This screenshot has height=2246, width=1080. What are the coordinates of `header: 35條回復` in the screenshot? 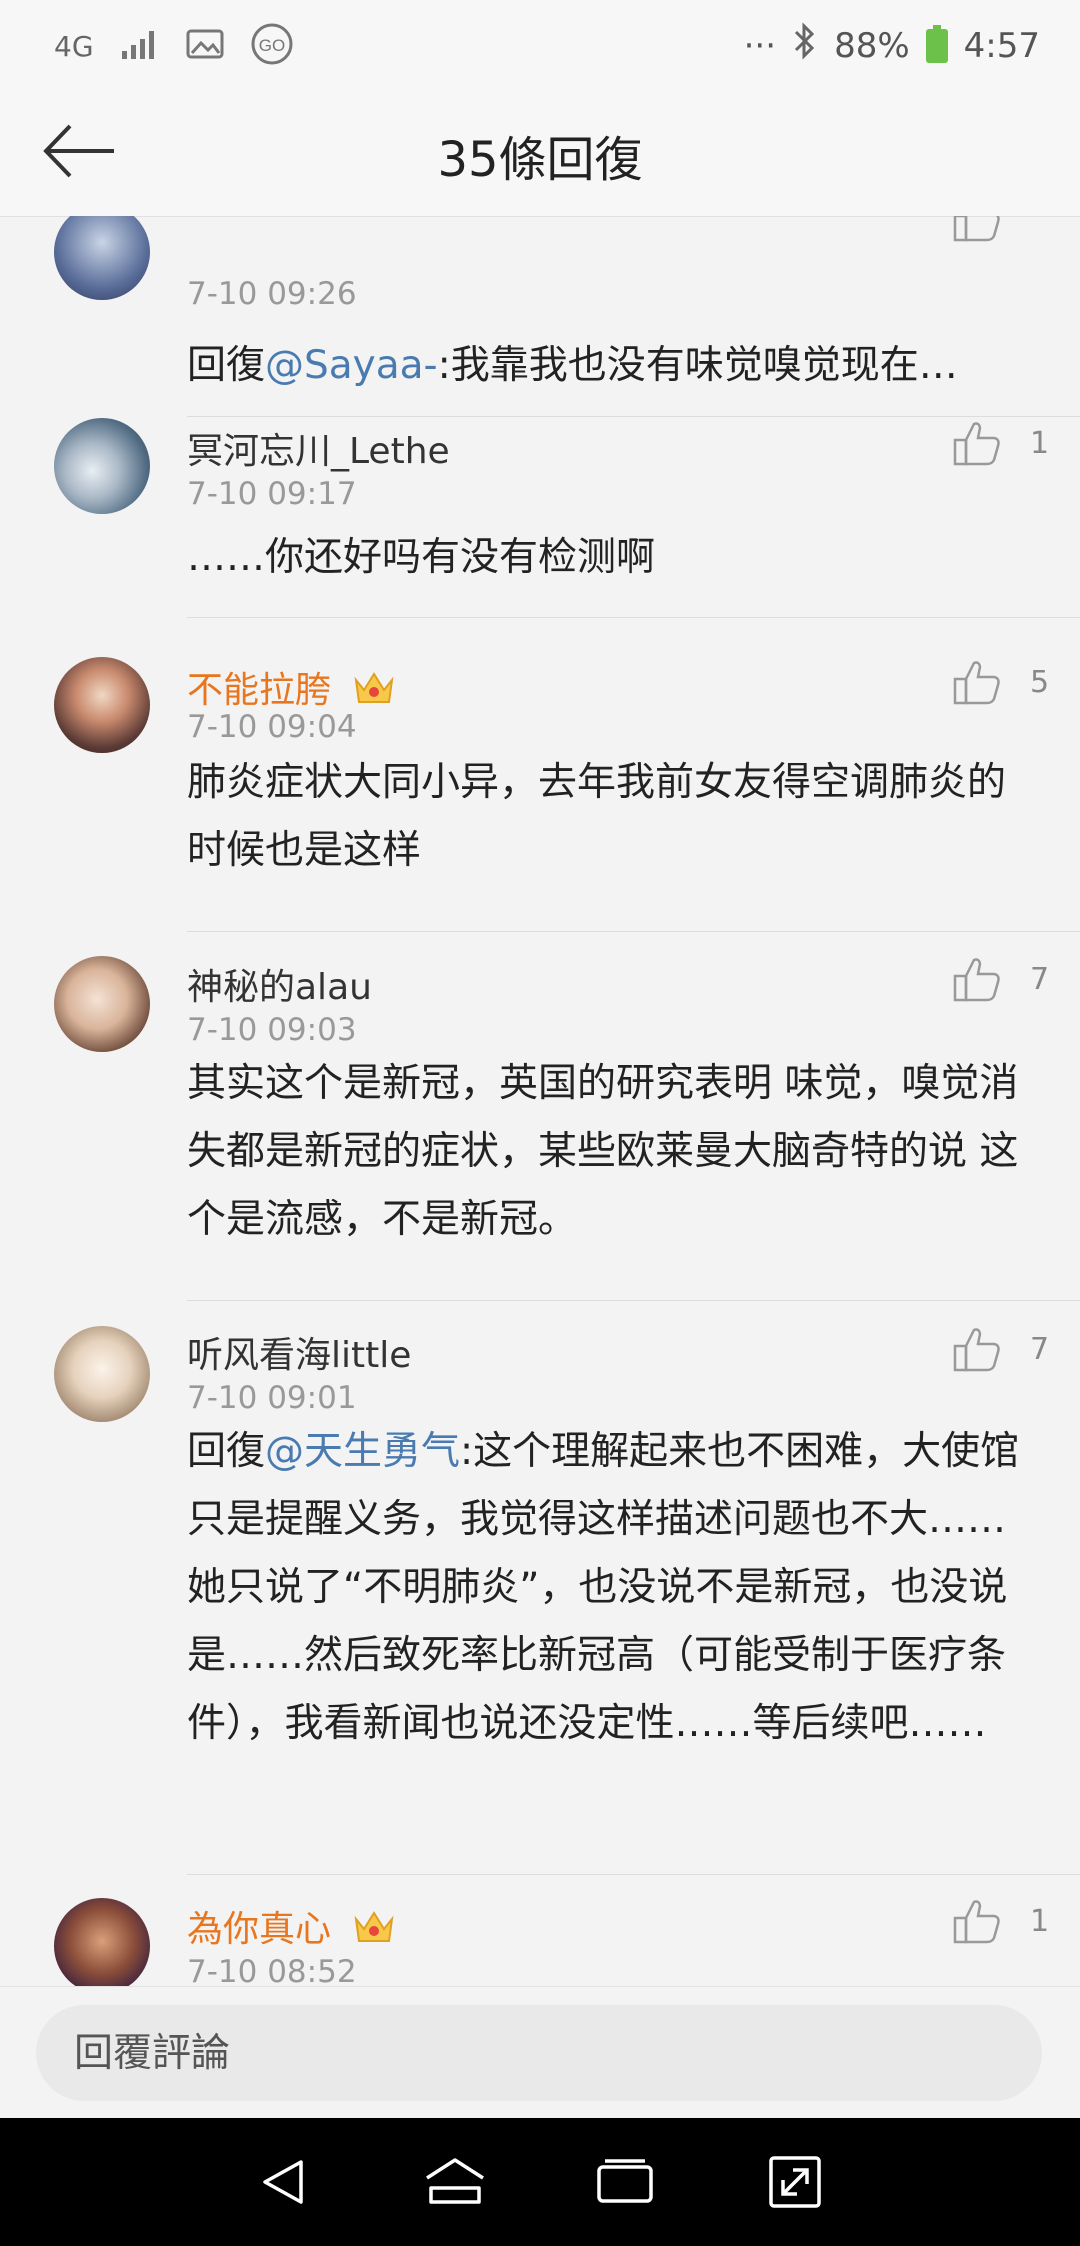 It's located at (540, 151).